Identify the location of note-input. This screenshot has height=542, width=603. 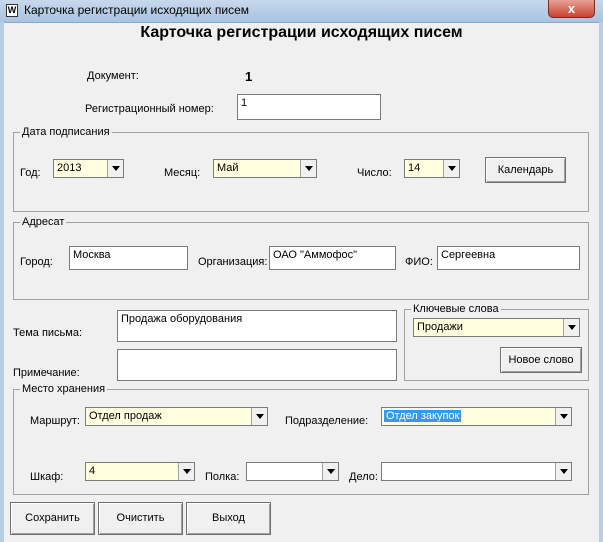
(257, 365).